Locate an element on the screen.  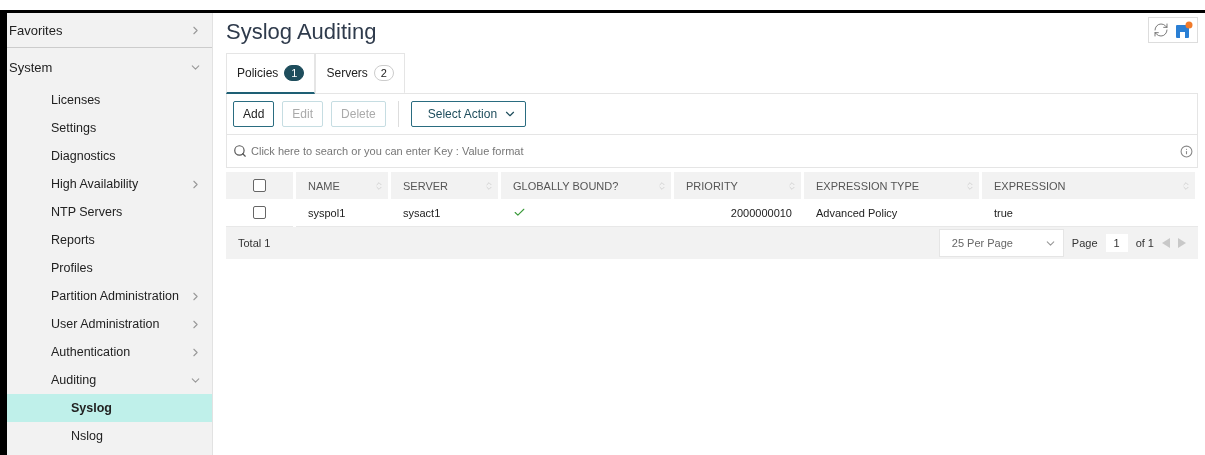
column-header: EXPRESSION is located at coordinates (1088, 185).